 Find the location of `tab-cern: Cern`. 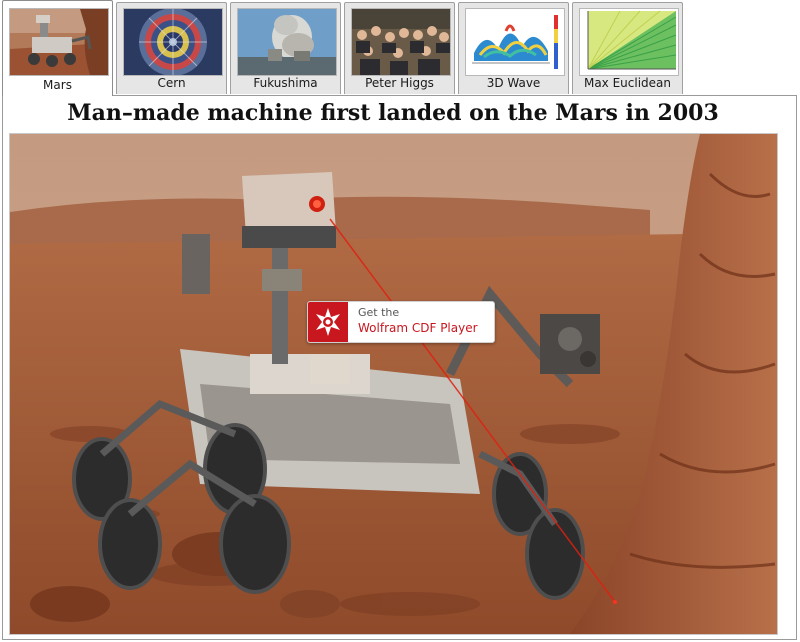

tab-cern: Cern is located at coordinates (171, 48).